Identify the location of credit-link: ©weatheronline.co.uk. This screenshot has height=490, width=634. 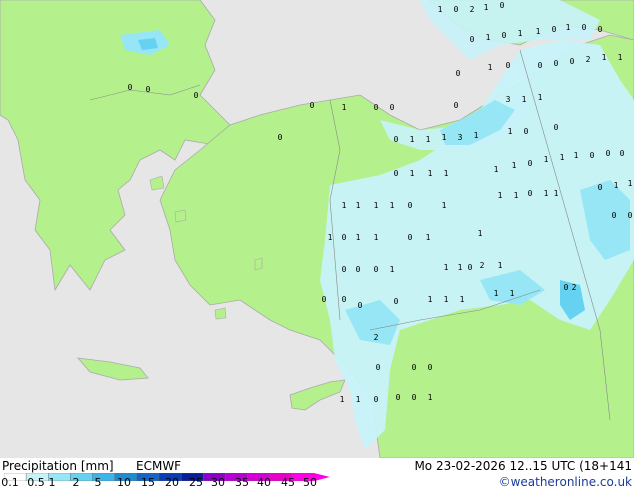
(565, 482).